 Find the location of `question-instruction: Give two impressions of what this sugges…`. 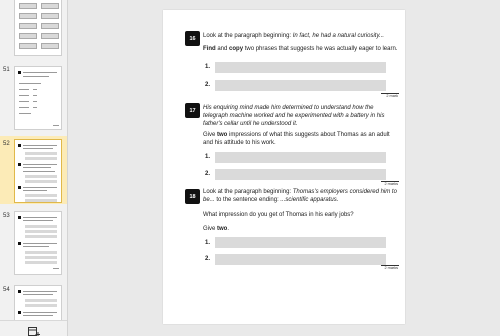

question-instruction: Give two impressions of what this sugges… is located at coordinates (296, 139).